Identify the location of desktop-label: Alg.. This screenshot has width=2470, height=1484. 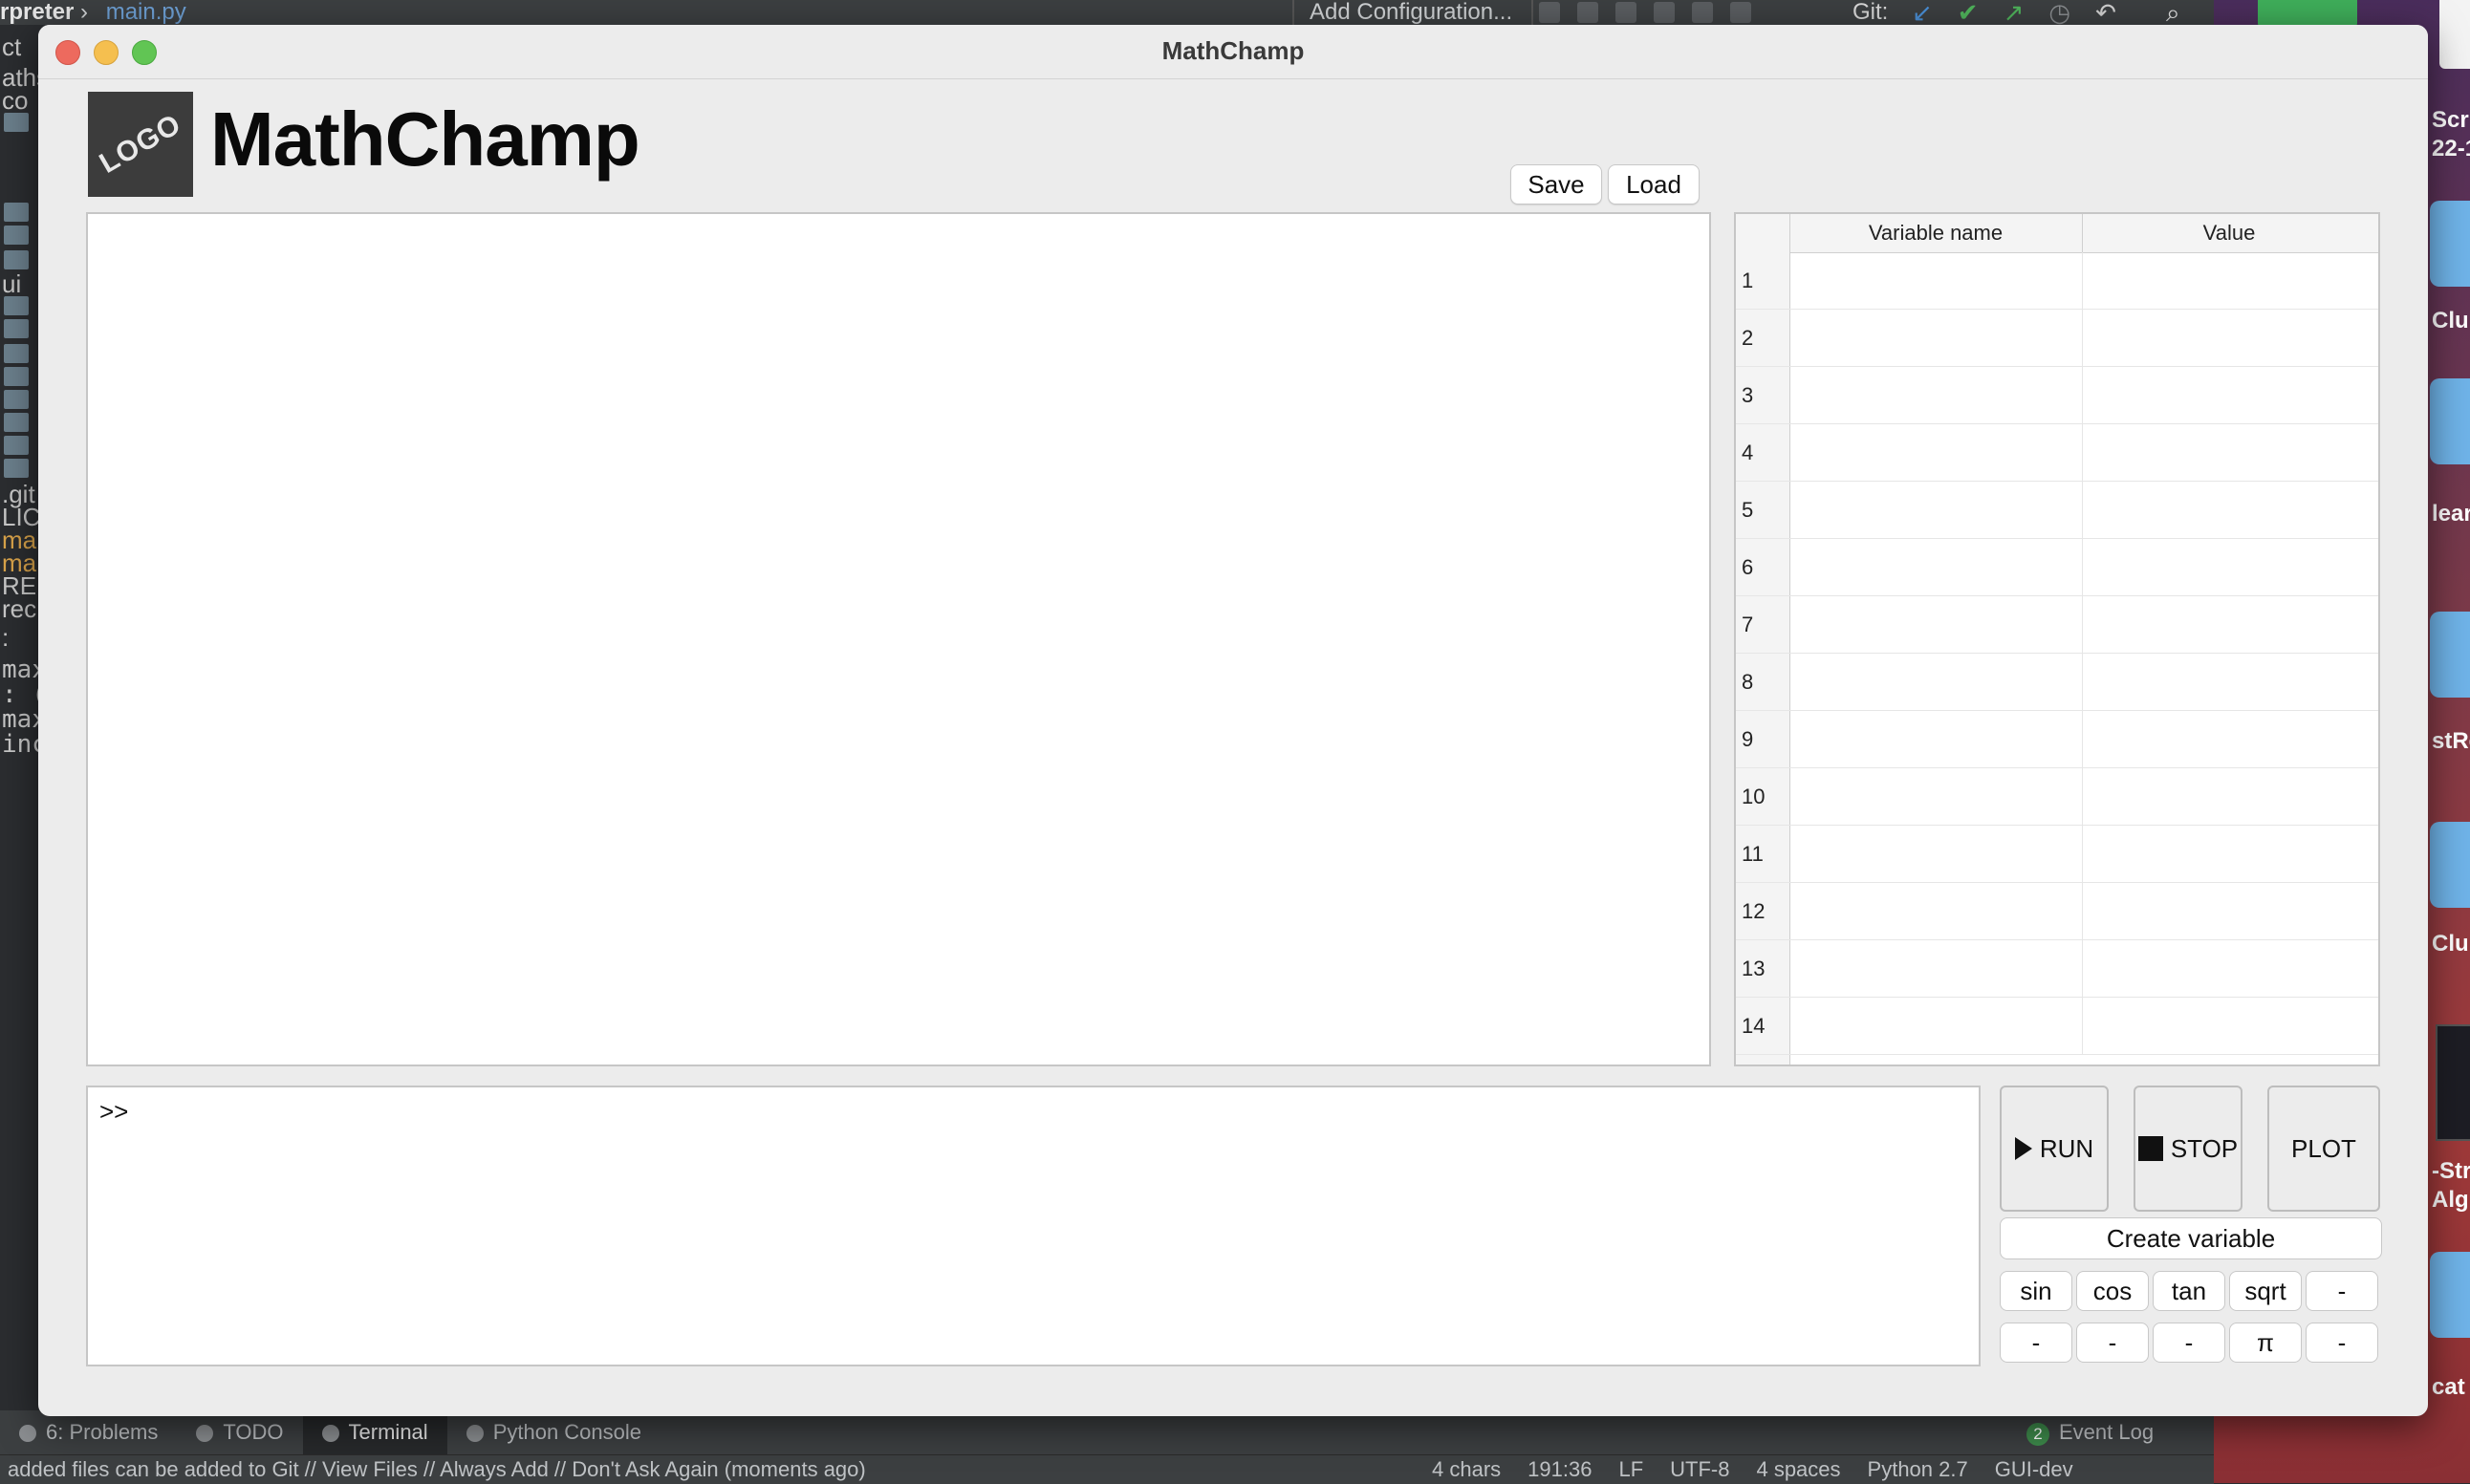
(2451, 1200).